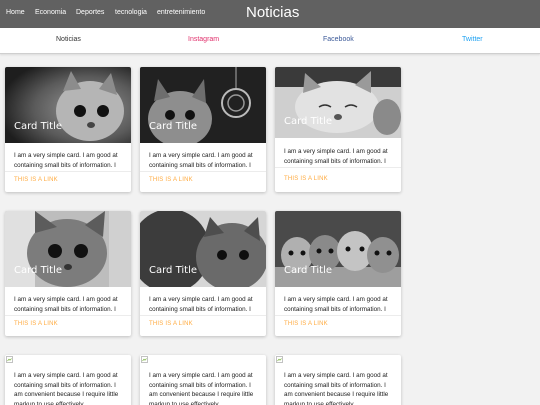  Describe the element at coordinates (203, 105) in the screenshot. I see `kitten-with-ball-photo: Card Title` at that location.